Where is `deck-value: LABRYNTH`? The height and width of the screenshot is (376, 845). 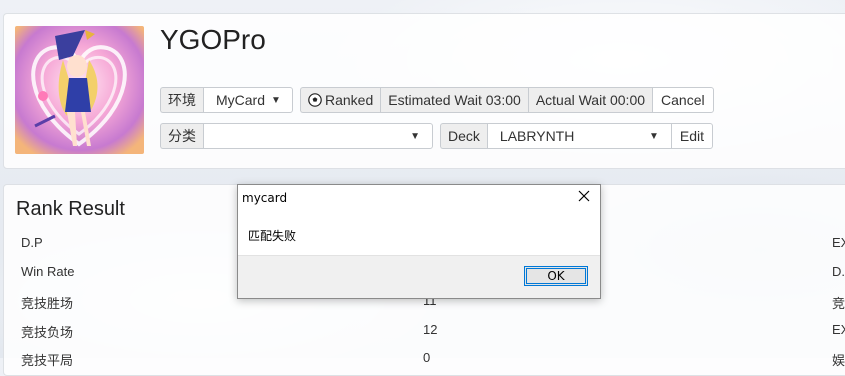
deck-value: LABRYNTH is located at coordinates (537, 136).